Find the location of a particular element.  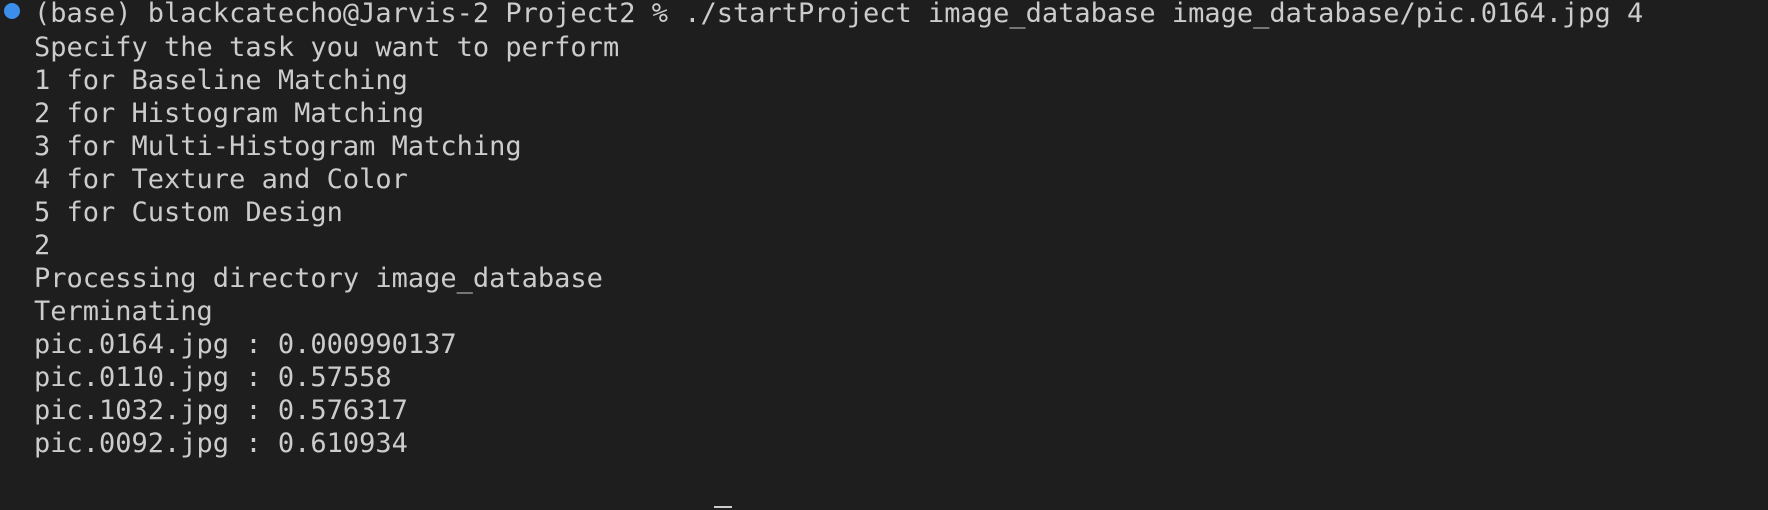

output-line: 2 for Histogram Matching is located at coordinates (229, 113).